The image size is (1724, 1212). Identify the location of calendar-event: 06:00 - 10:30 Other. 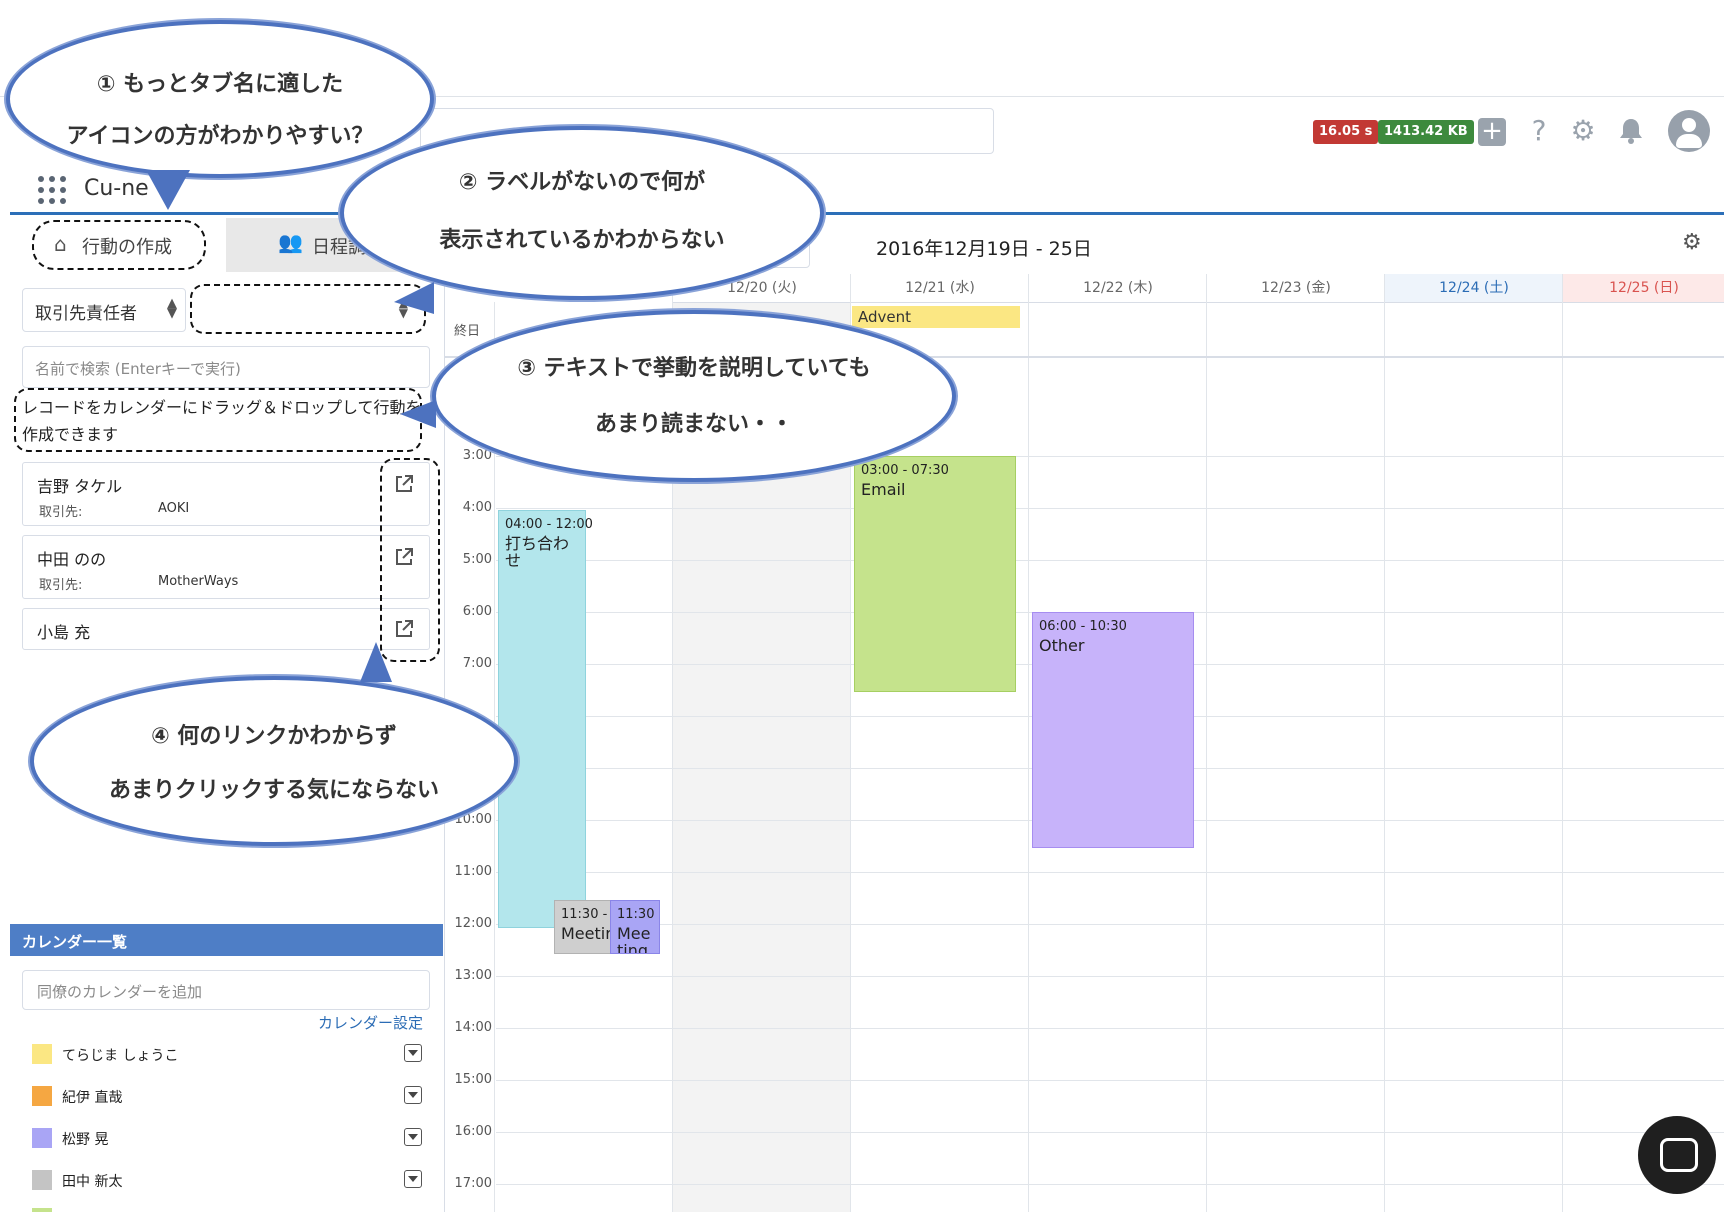
(1113, 730).